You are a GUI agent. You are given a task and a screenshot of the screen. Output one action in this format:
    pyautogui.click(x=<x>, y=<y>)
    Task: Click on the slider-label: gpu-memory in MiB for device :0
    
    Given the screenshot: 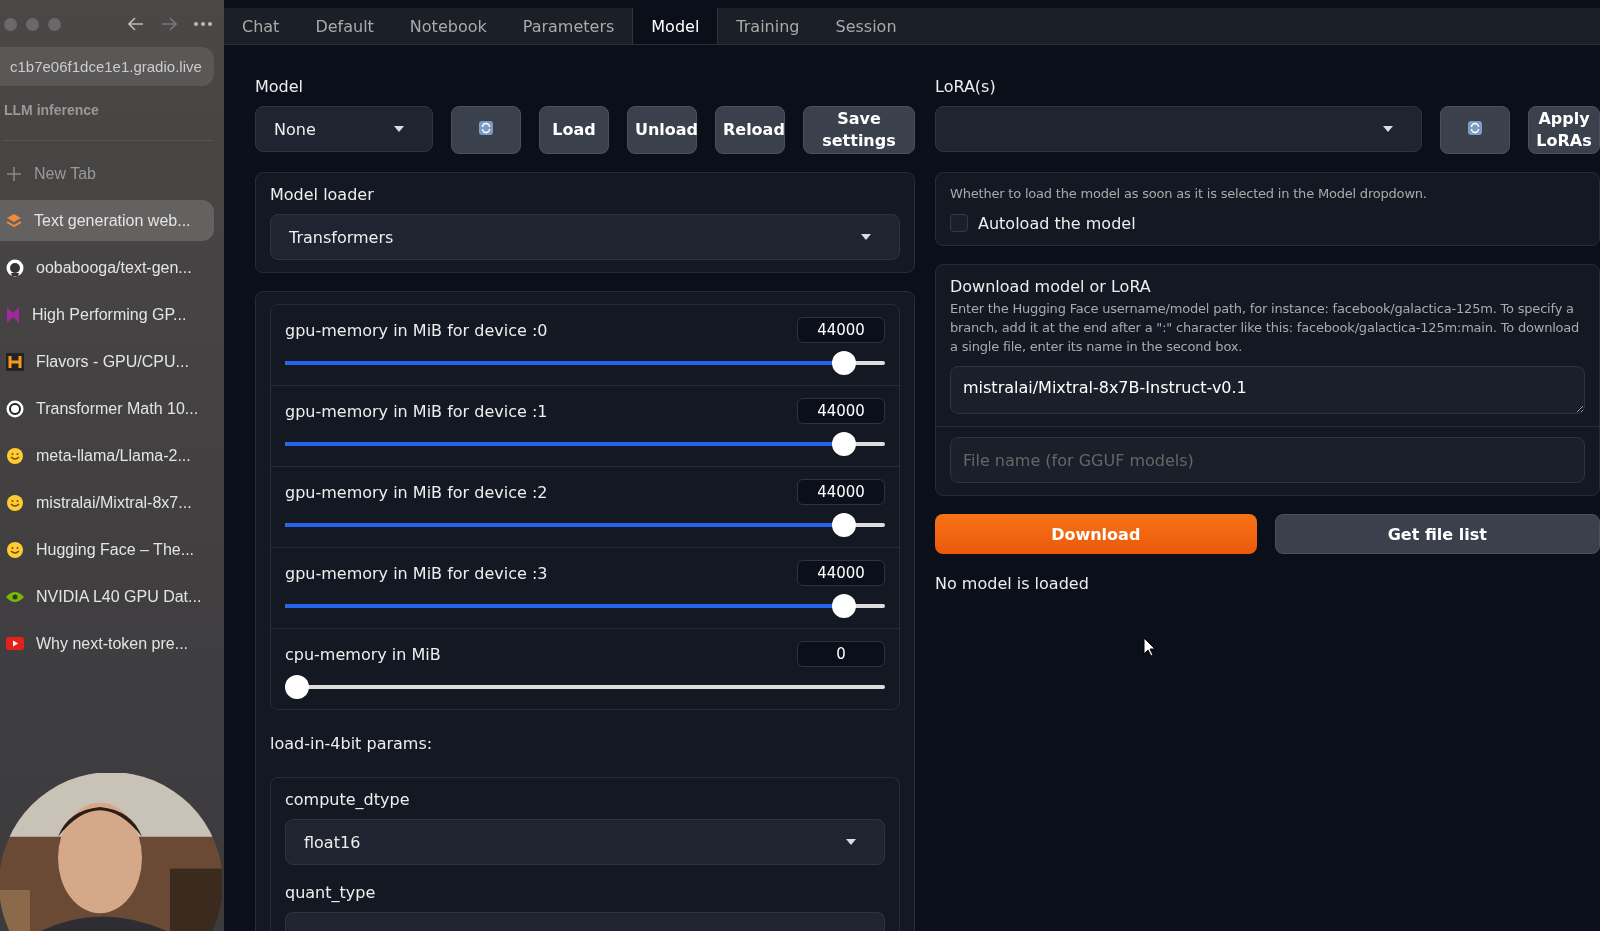 What is the action you would take?
    pyautogui.click(x=416, y=330)
    